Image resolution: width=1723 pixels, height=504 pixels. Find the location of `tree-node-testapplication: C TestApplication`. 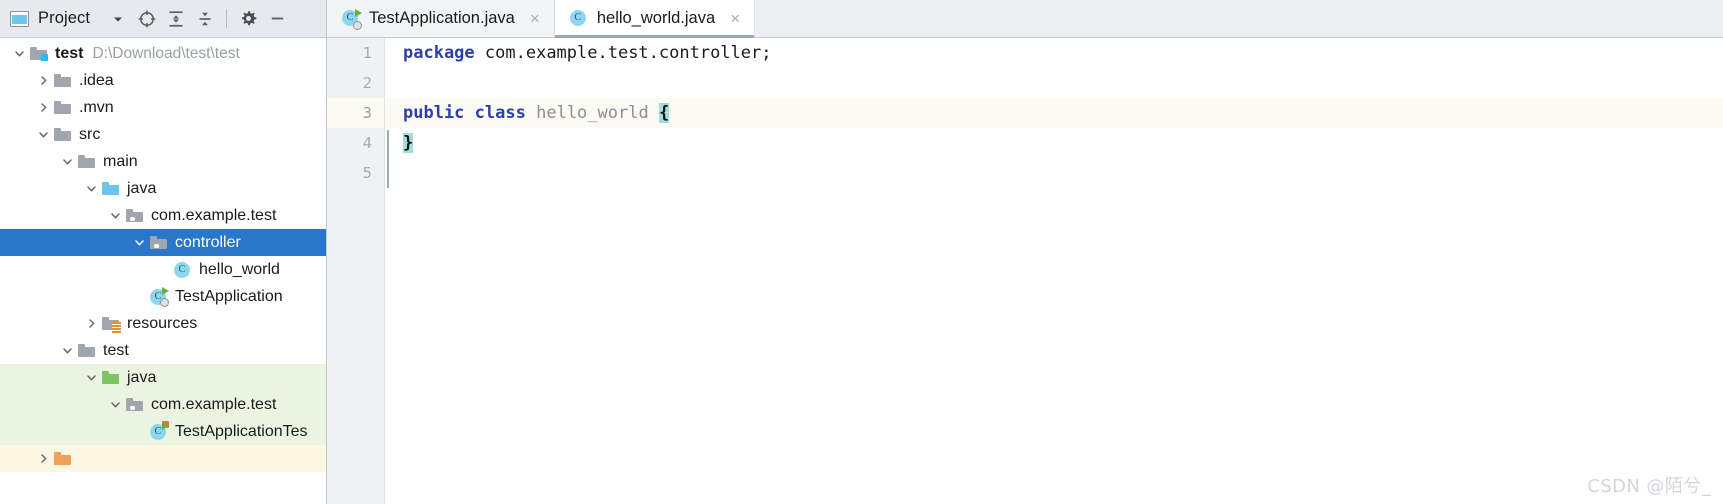

tree-node-testapplication: C TestApplication is located at coordinates (163, 296).